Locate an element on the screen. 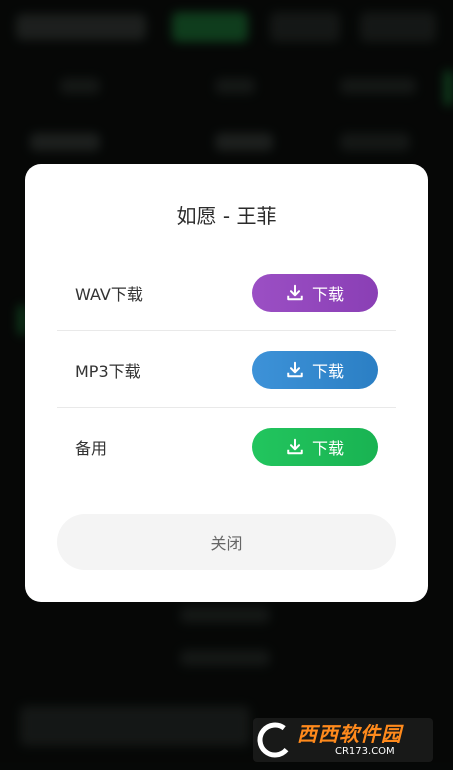 The image size is (453, 770). option-label: 备用 is located at coordinates (91, 448).